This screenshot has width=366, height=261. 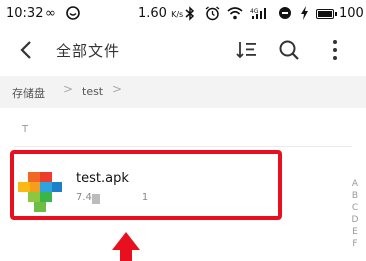 What do you see at coordinates (88, 51) in the screenshot?
I see `page-title: 全部文件` at bounding box center [88, 51].